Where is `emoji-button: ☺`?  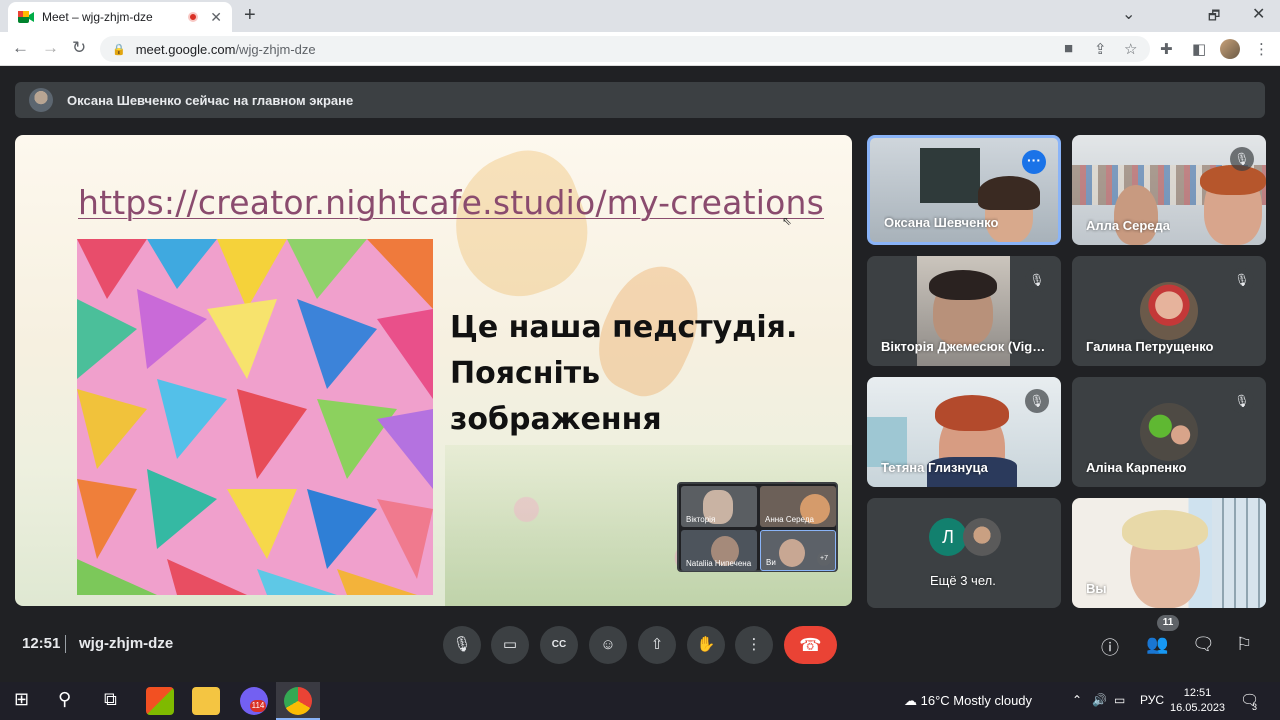 emoji-button: ☺ is located at coordinates (608, 645).